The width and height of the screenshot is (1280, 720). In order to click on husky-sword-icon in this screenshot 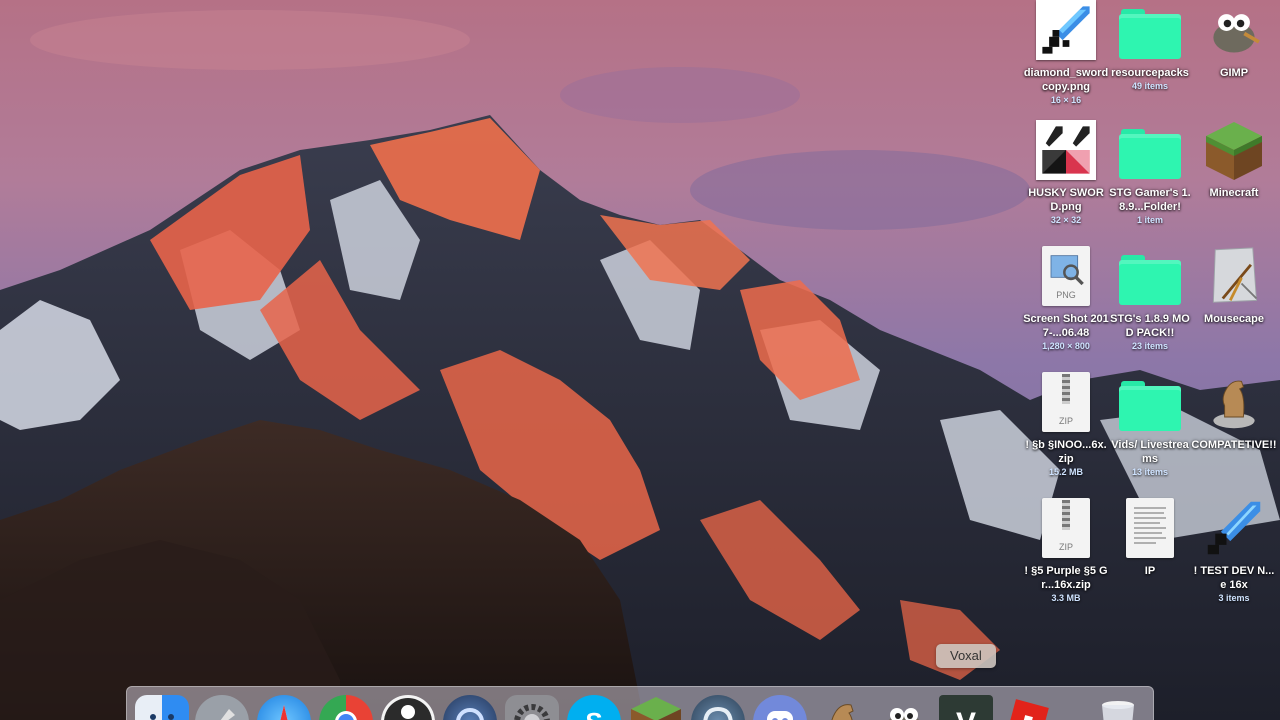, I will do `click(1066, 150)`.